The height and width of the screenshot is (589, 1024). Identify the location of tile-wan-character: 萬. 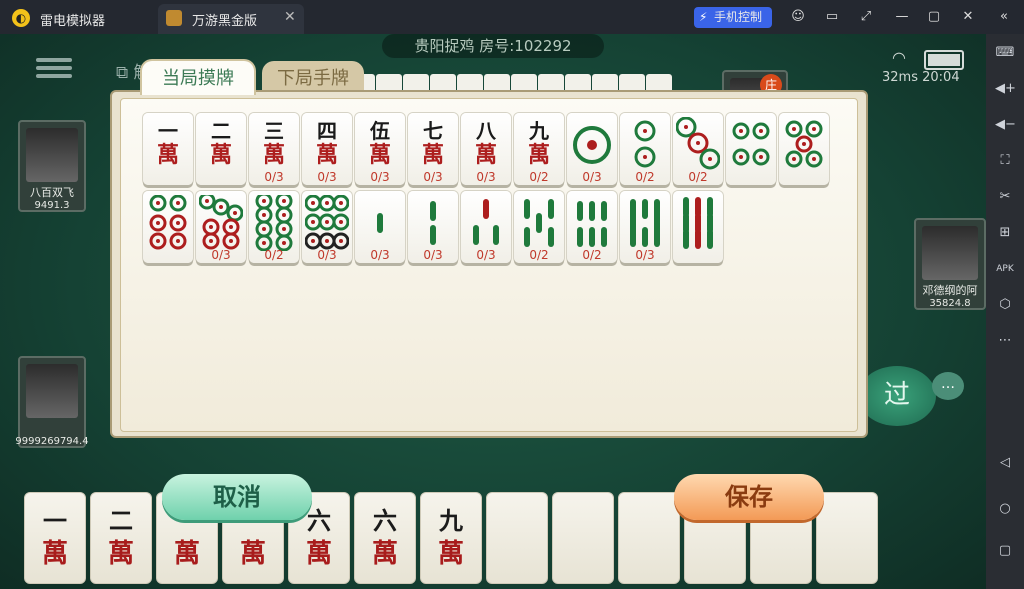
(273, 155).